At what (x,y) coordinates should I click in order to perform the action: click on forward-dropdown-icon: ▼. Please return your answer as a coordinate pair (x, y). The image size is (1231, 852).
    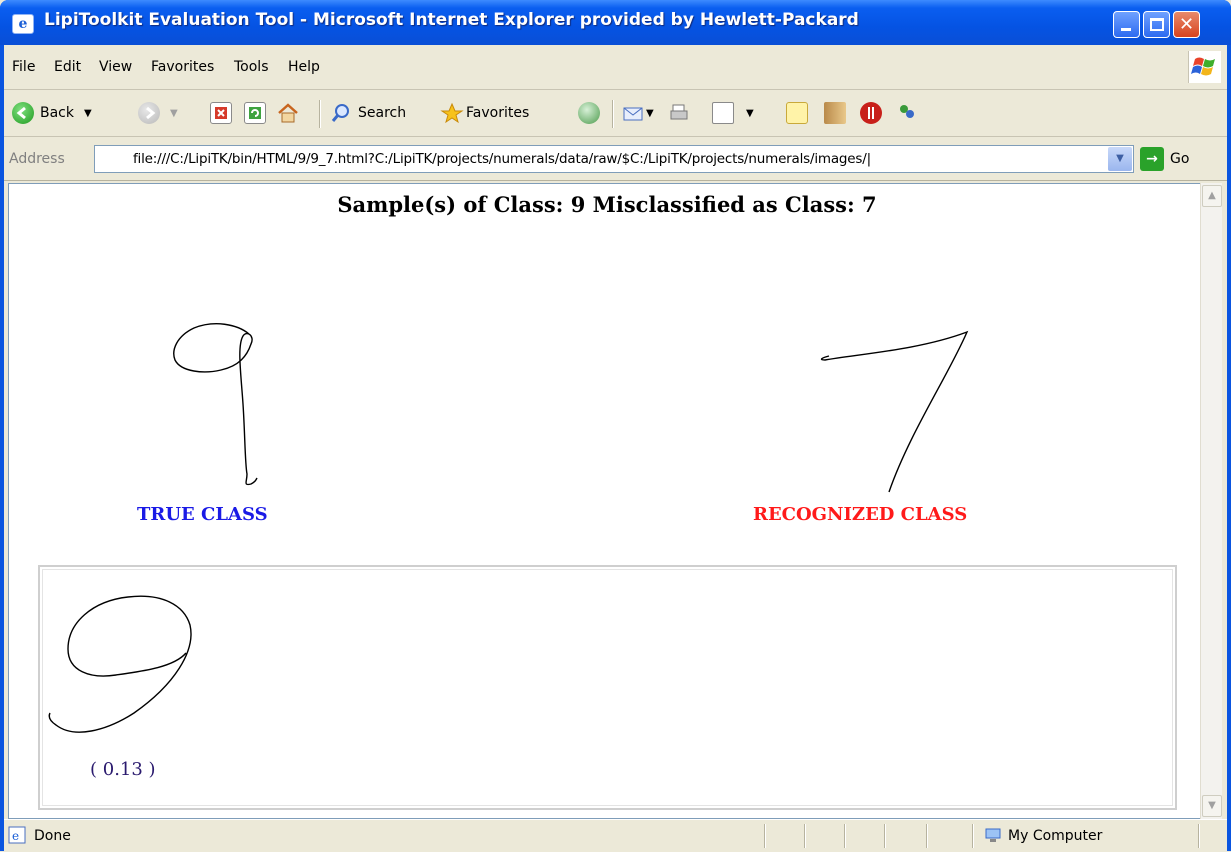
    Looking at the image, I should click on (174, 113).